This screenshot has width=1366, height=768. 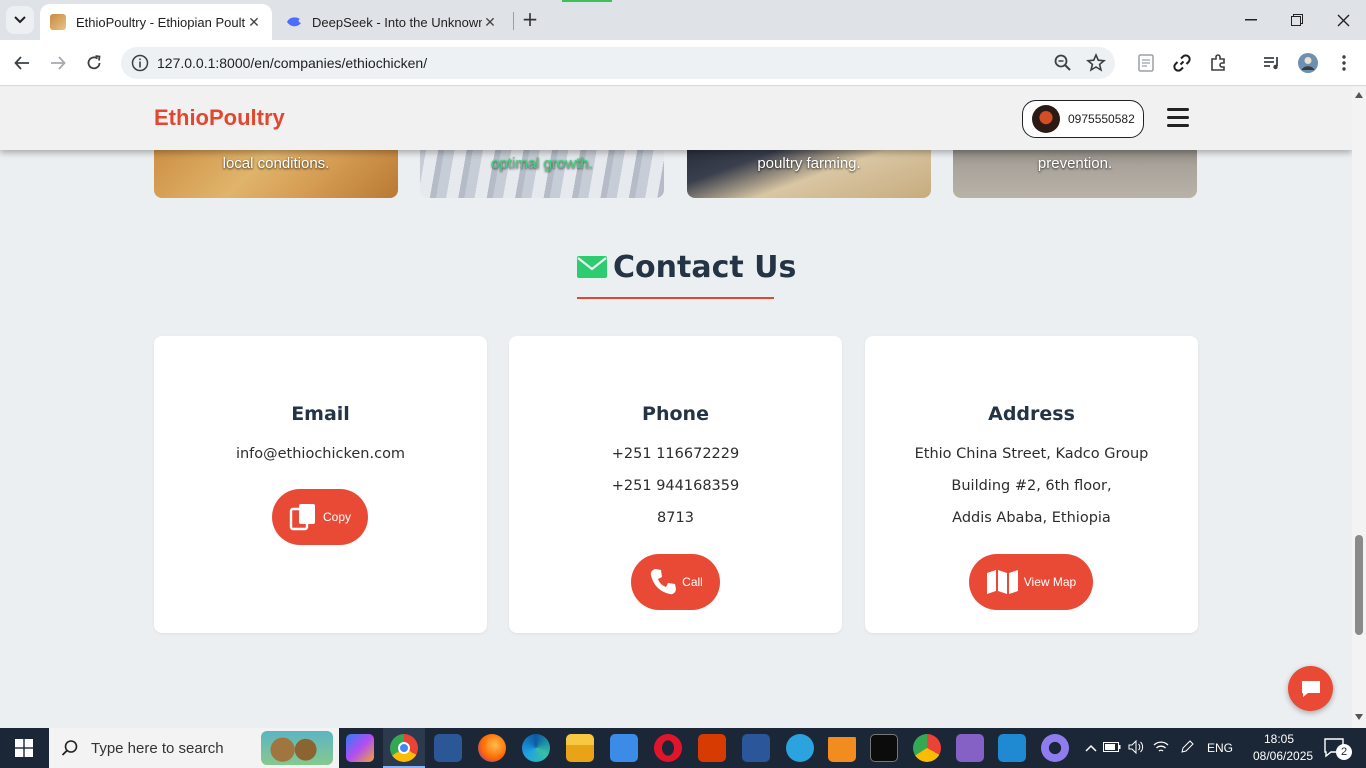 What do you see at coordinates (1050, 582) in the screenshot?
I see `view-map-button-label: View Map` at bounding box center [1050, 582].